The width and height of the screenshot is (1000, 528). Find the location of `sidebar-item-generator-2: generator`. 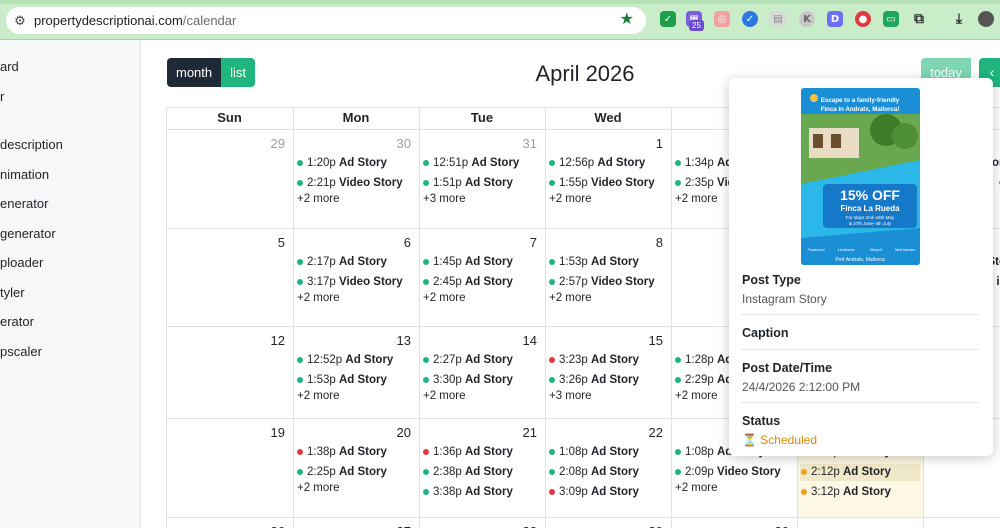

sidebar-item-generator-2: generator is located at coordinates (28, 233).